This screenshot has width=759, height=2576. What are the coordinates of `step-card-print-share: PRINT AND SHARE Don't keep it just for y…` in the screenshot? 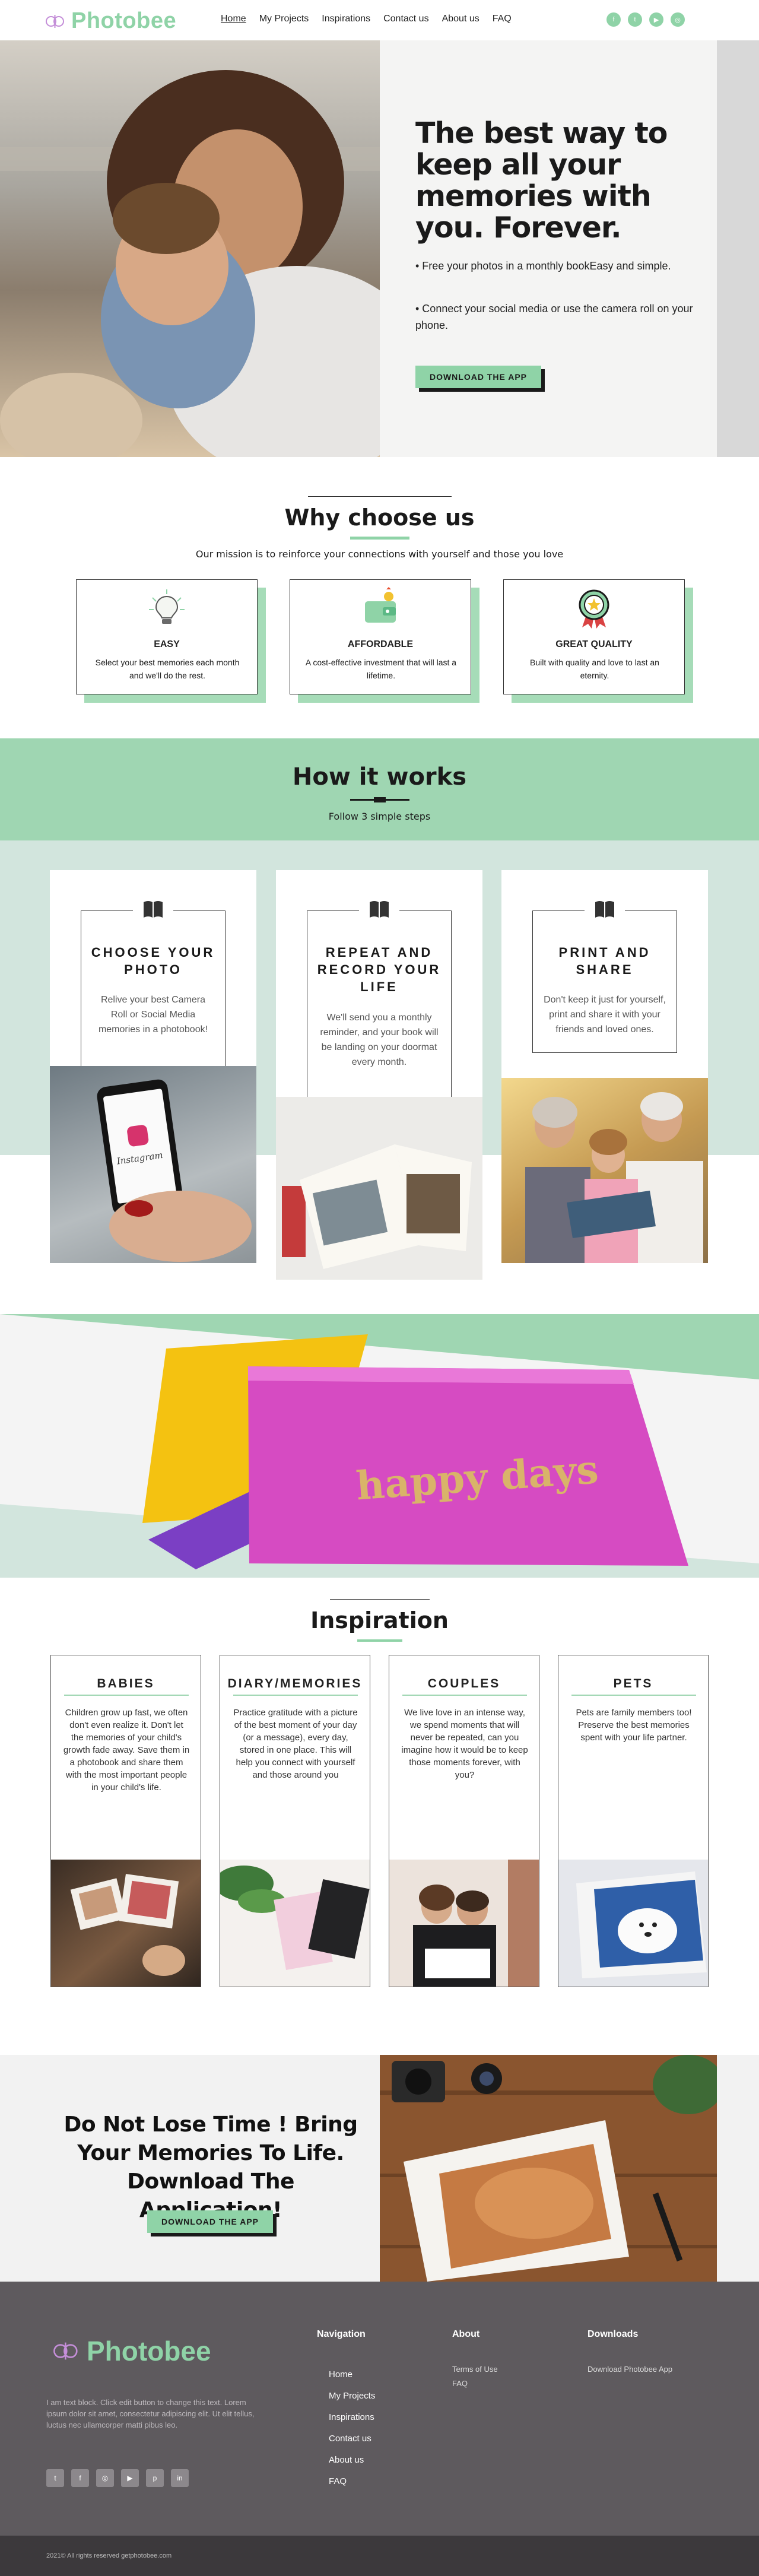 It's located at (604, 1066).